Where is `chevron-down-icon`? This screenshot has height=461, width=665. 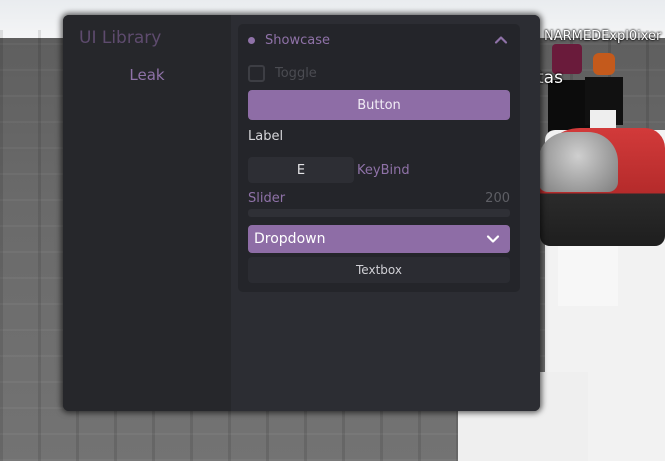
chevron-down-icon is located at coordinates (493, 239).